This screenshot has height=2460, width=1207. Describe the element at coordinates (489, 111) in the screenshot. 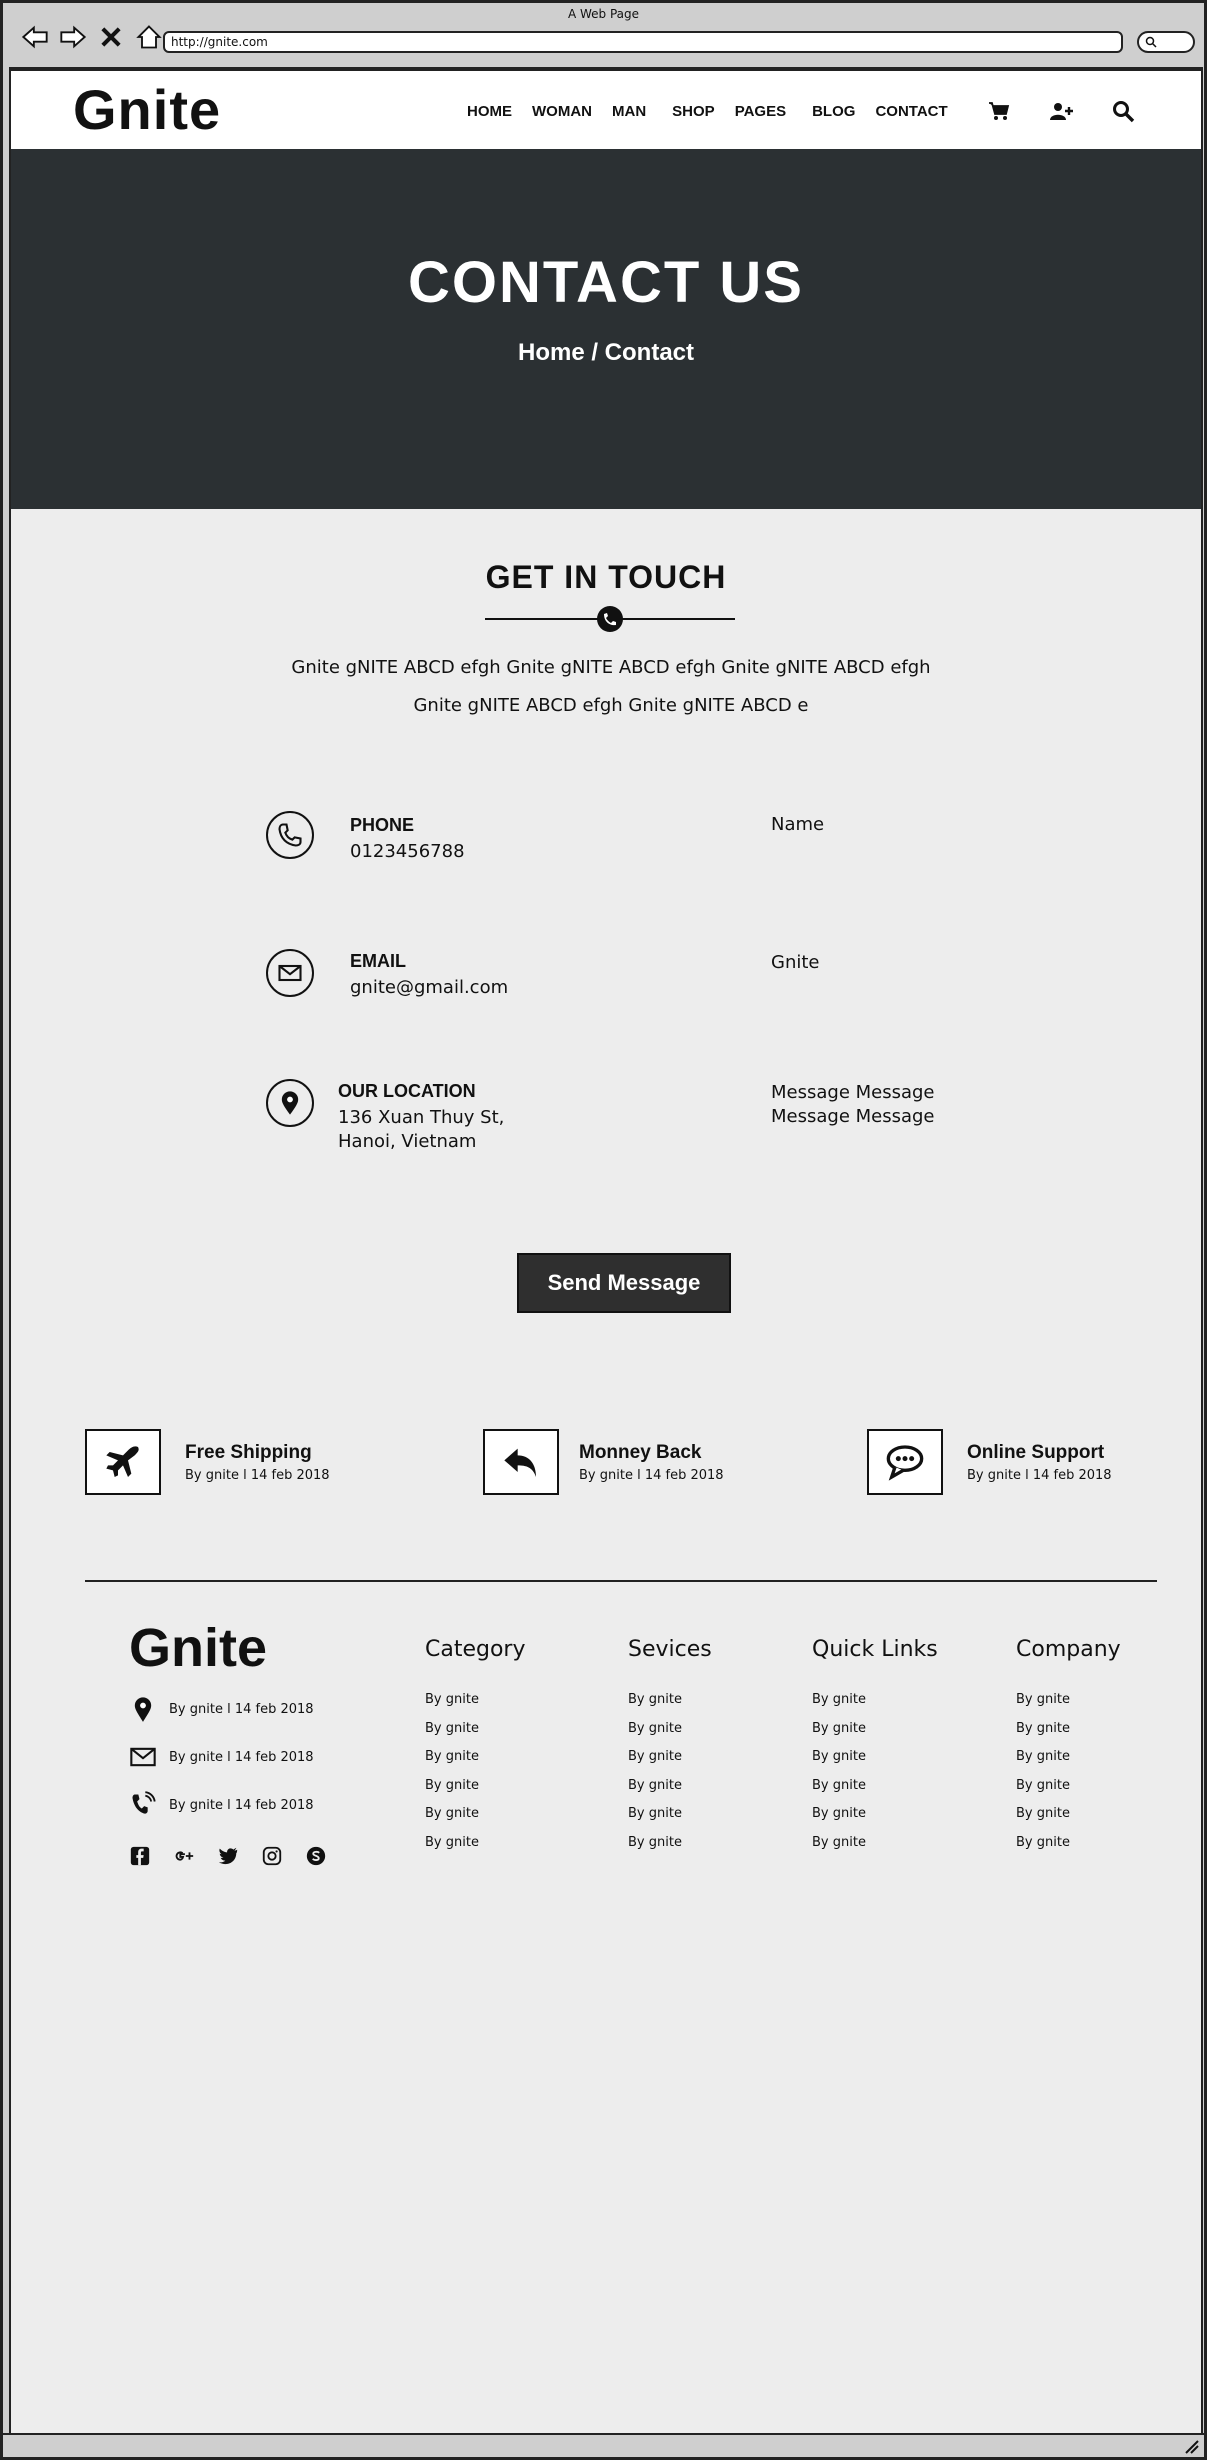

I see `menu-item-home: HOME` at that location.